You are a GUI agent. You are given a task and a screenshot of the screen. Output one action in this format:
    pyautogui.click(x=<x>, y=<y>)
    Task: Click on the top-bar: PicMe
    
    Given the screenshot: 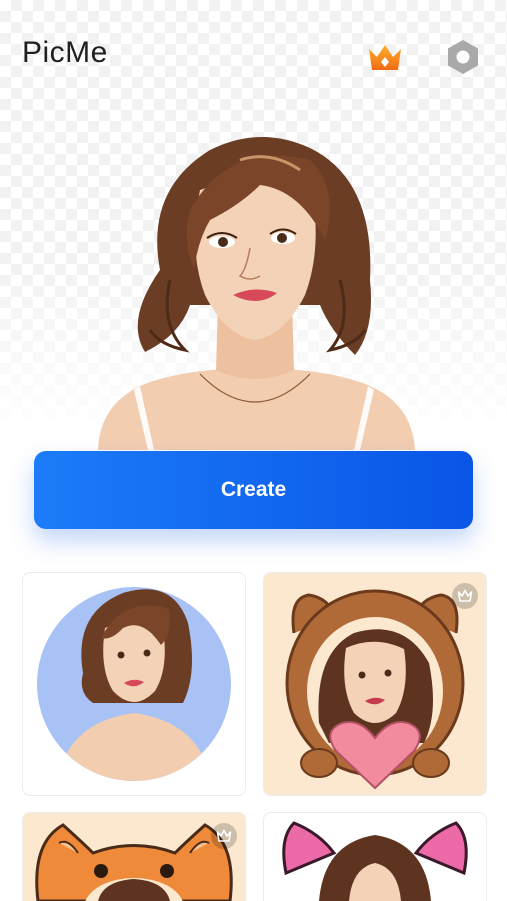 What is the action you would take?
    pyautogui.click(x=253, y=55)
    